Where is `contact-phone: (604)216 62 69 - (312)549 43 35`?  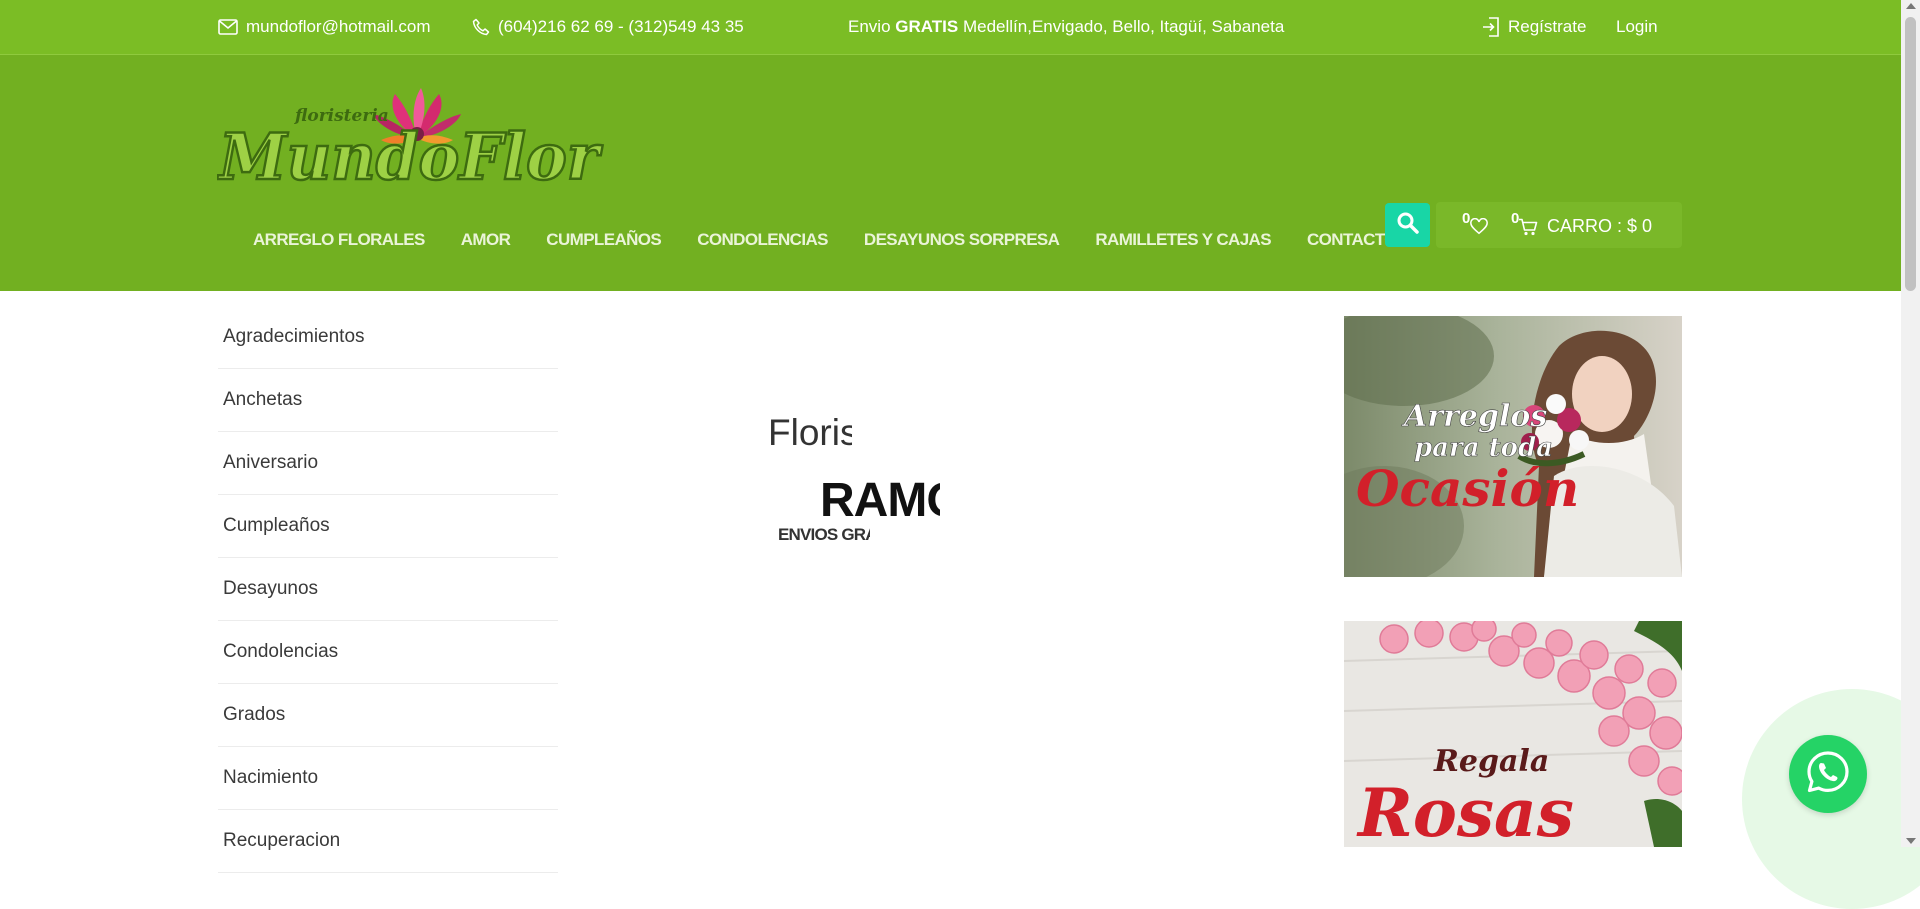 contact-phone: (604)216 62 69 - (312)549 43 35 is located at coordinates (608, 27).